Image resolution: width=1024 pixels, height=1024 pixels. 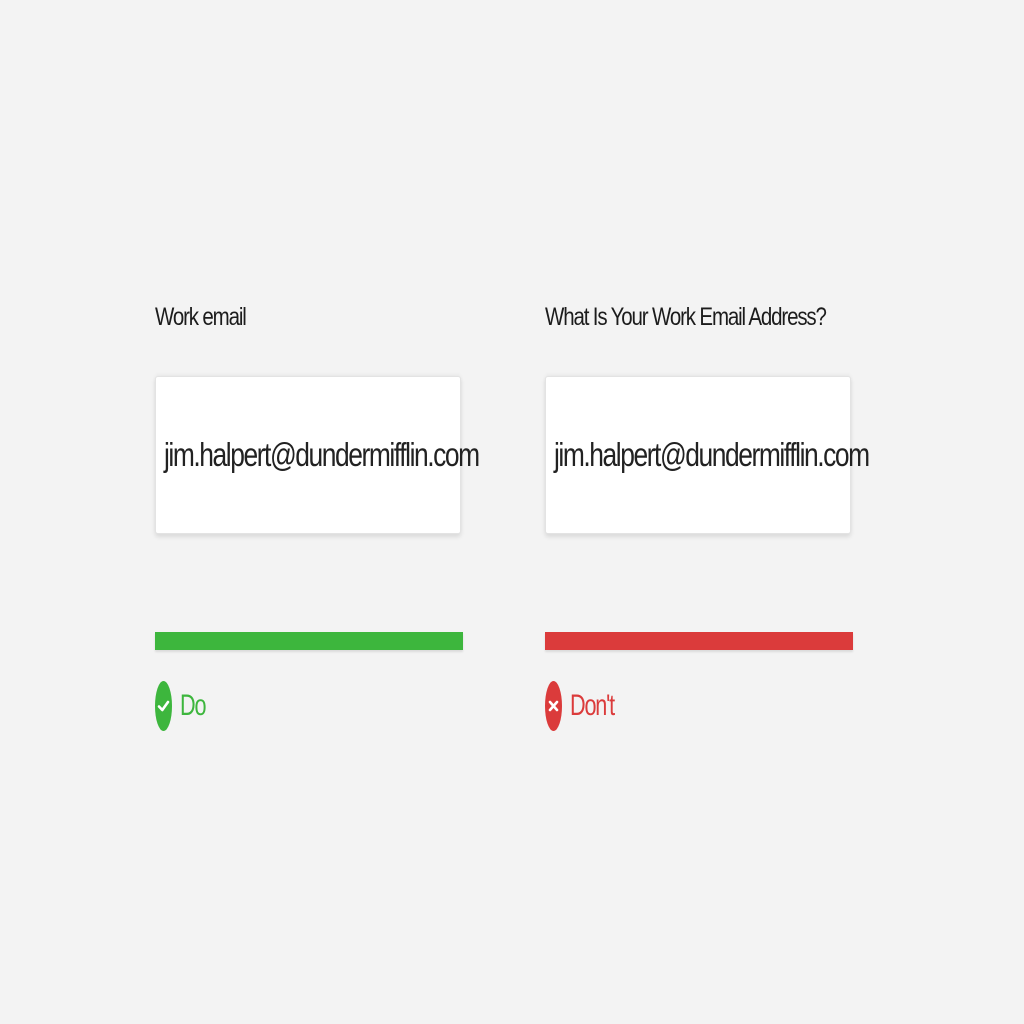 What do you see at coordinates (193, 705) in the screenshot?
I see `do-label: Do` at bounding box center [193, 705].